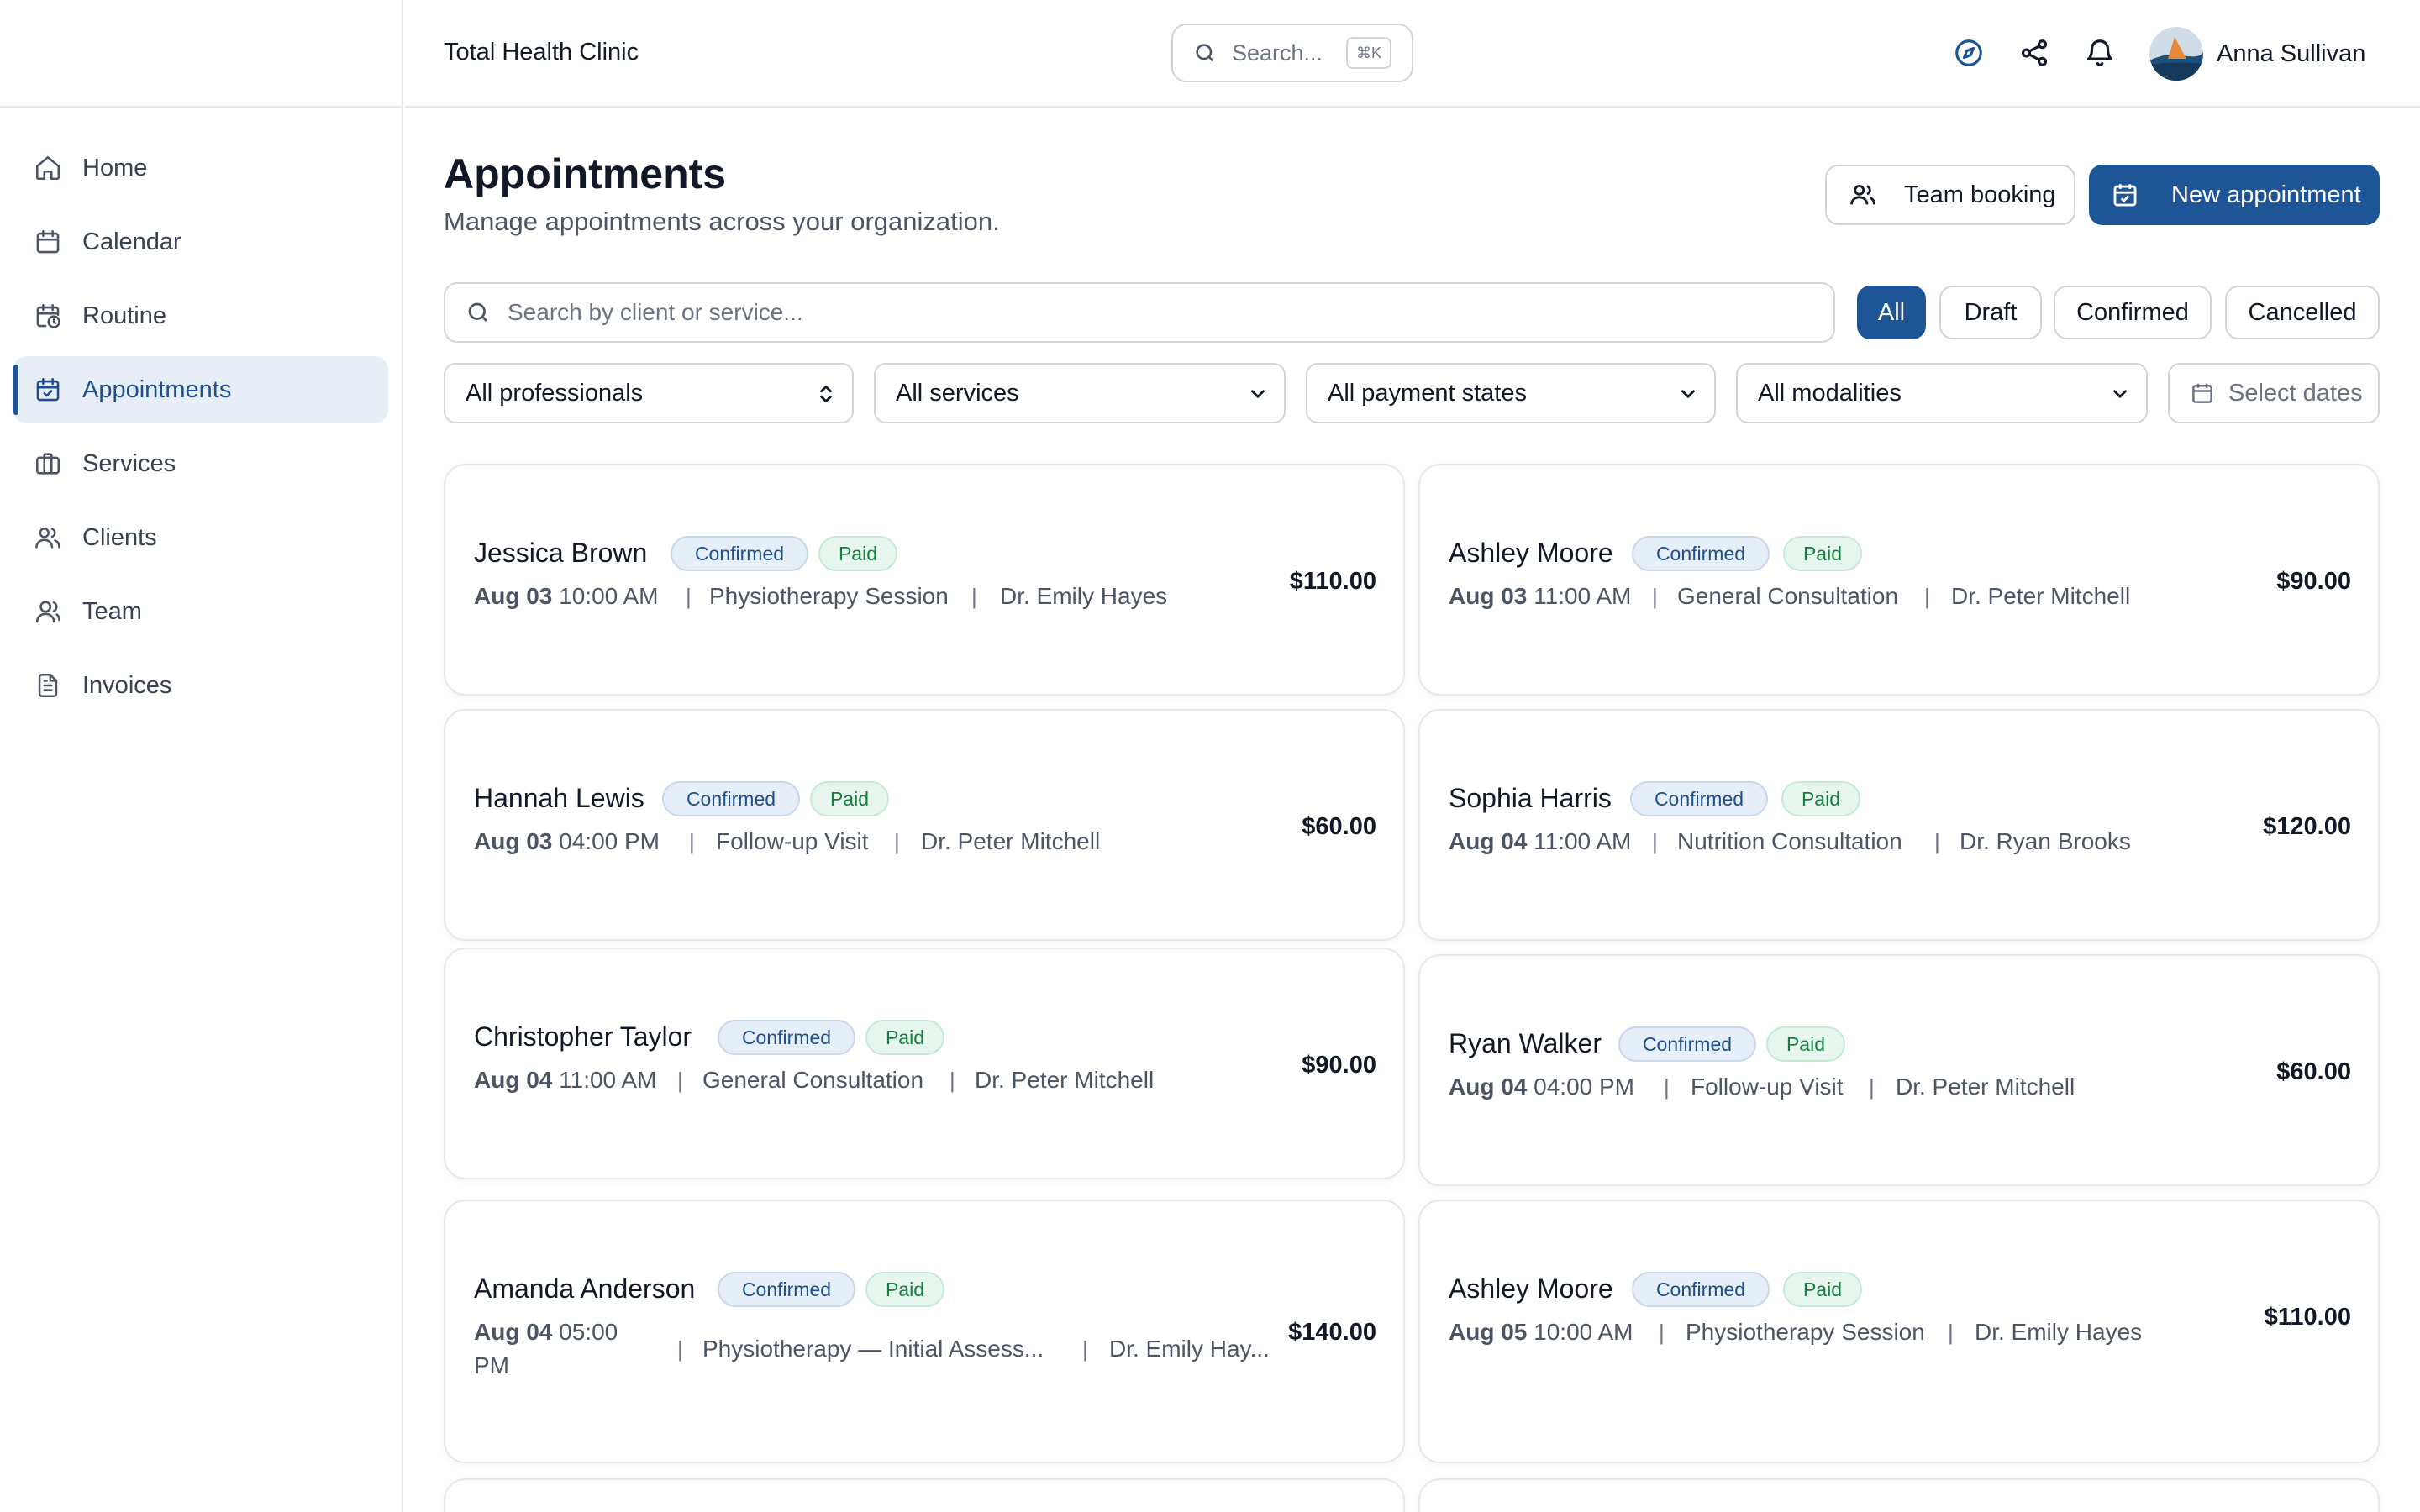  Describe the element at coordinates (132, 241) in the screenshot. I see `sidebar-item-label: Calendar` at that location.